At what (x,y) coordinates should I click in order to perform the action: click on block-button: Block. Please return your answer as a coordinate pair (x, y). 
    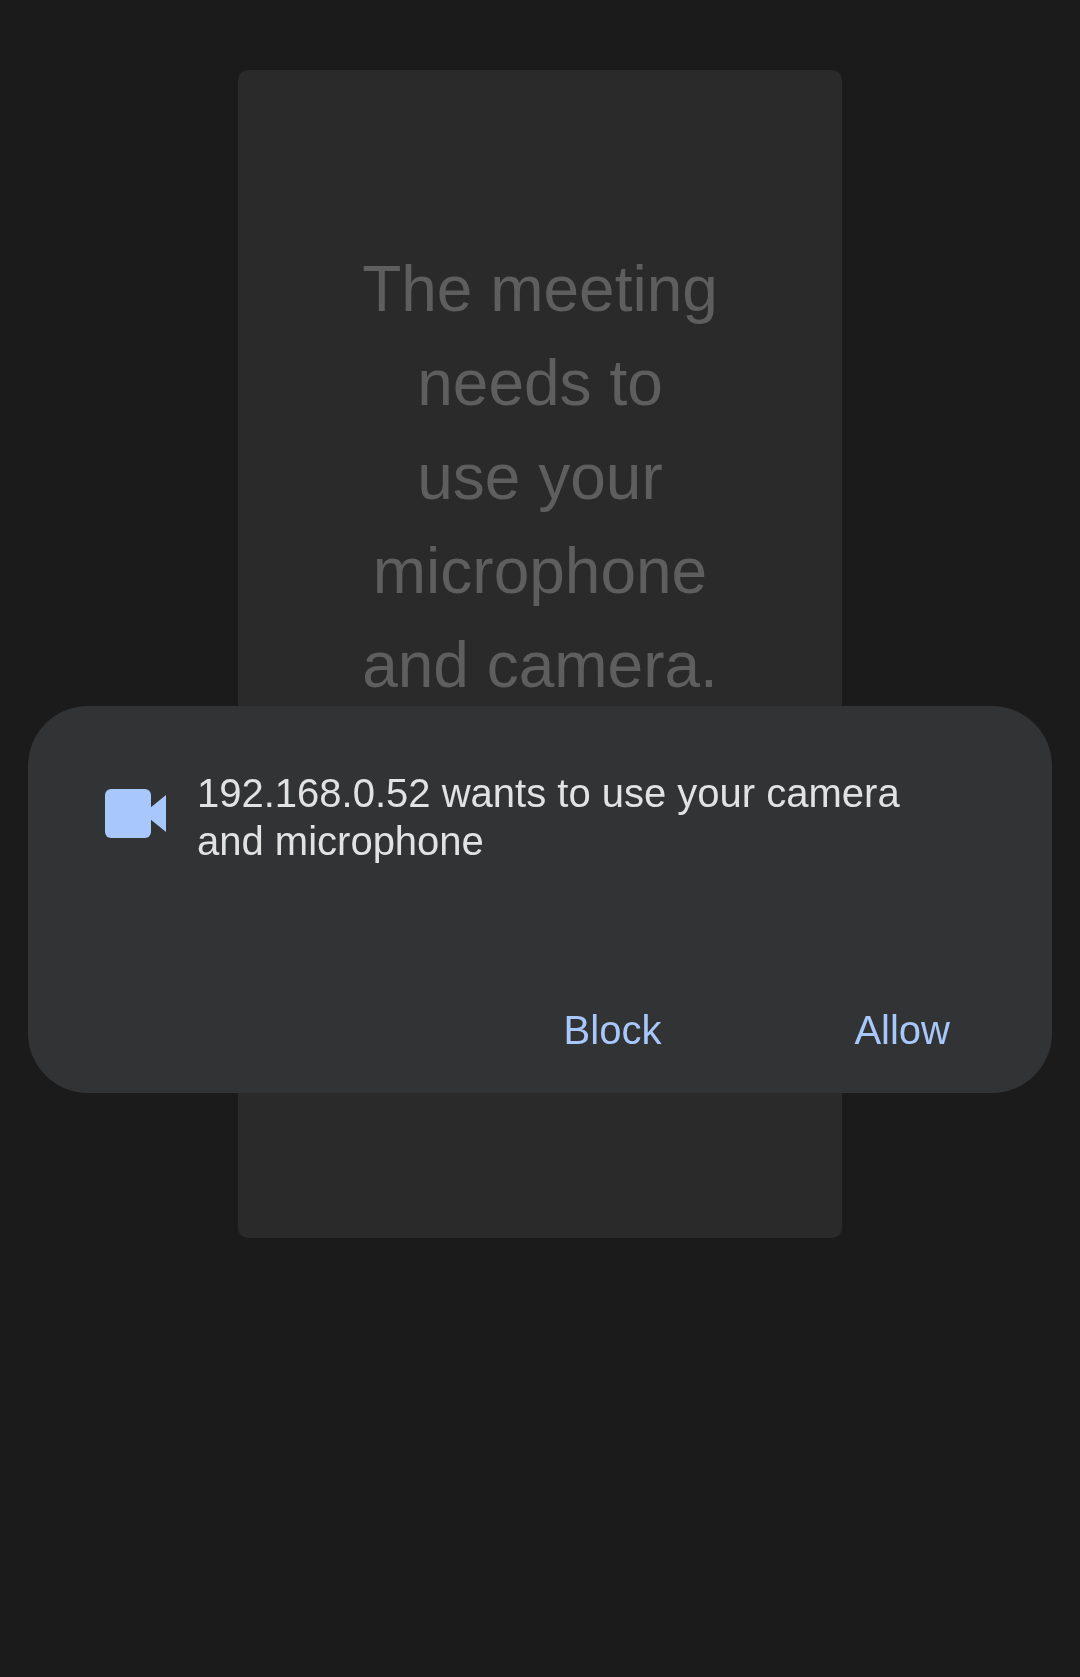
    Looking at the image, I should click on (612, 1030).